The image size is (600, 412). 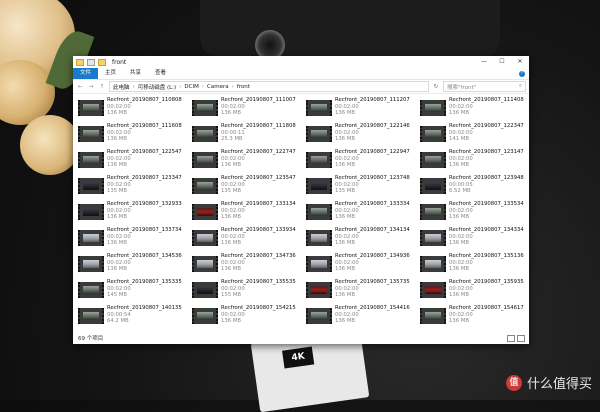 I want to click on file-item: Recfront_20190807_154215 00:02:00 136 MB, so click(x=249, y=318).